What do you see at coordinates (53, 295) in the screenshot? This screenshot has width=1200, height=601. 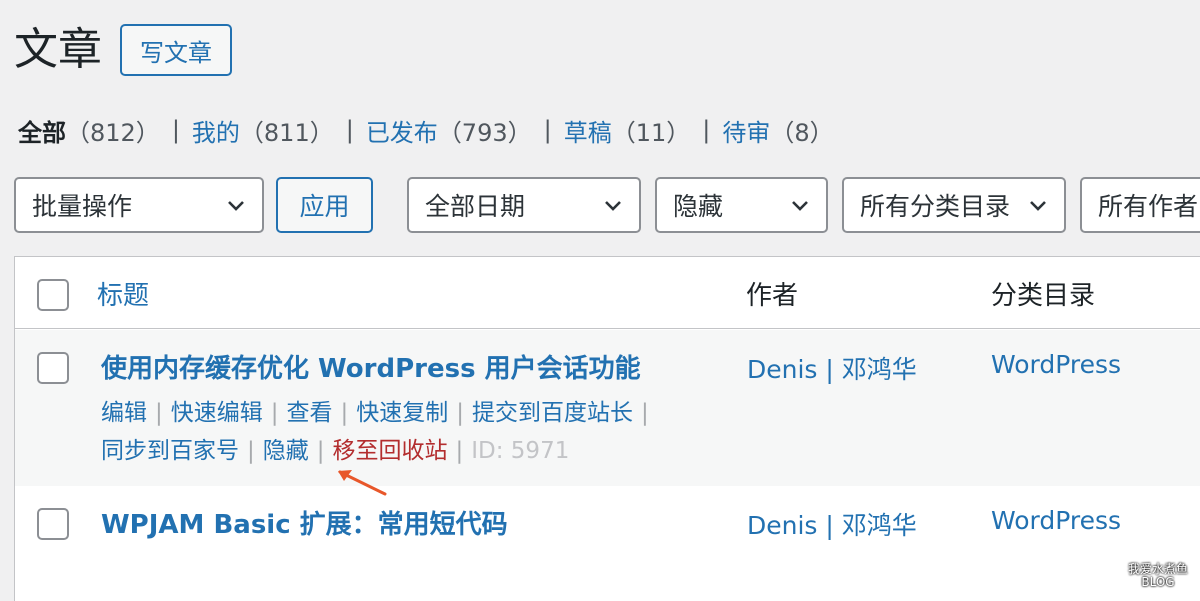 I see `select-all-checkbox` at bounding box center [53, 295].